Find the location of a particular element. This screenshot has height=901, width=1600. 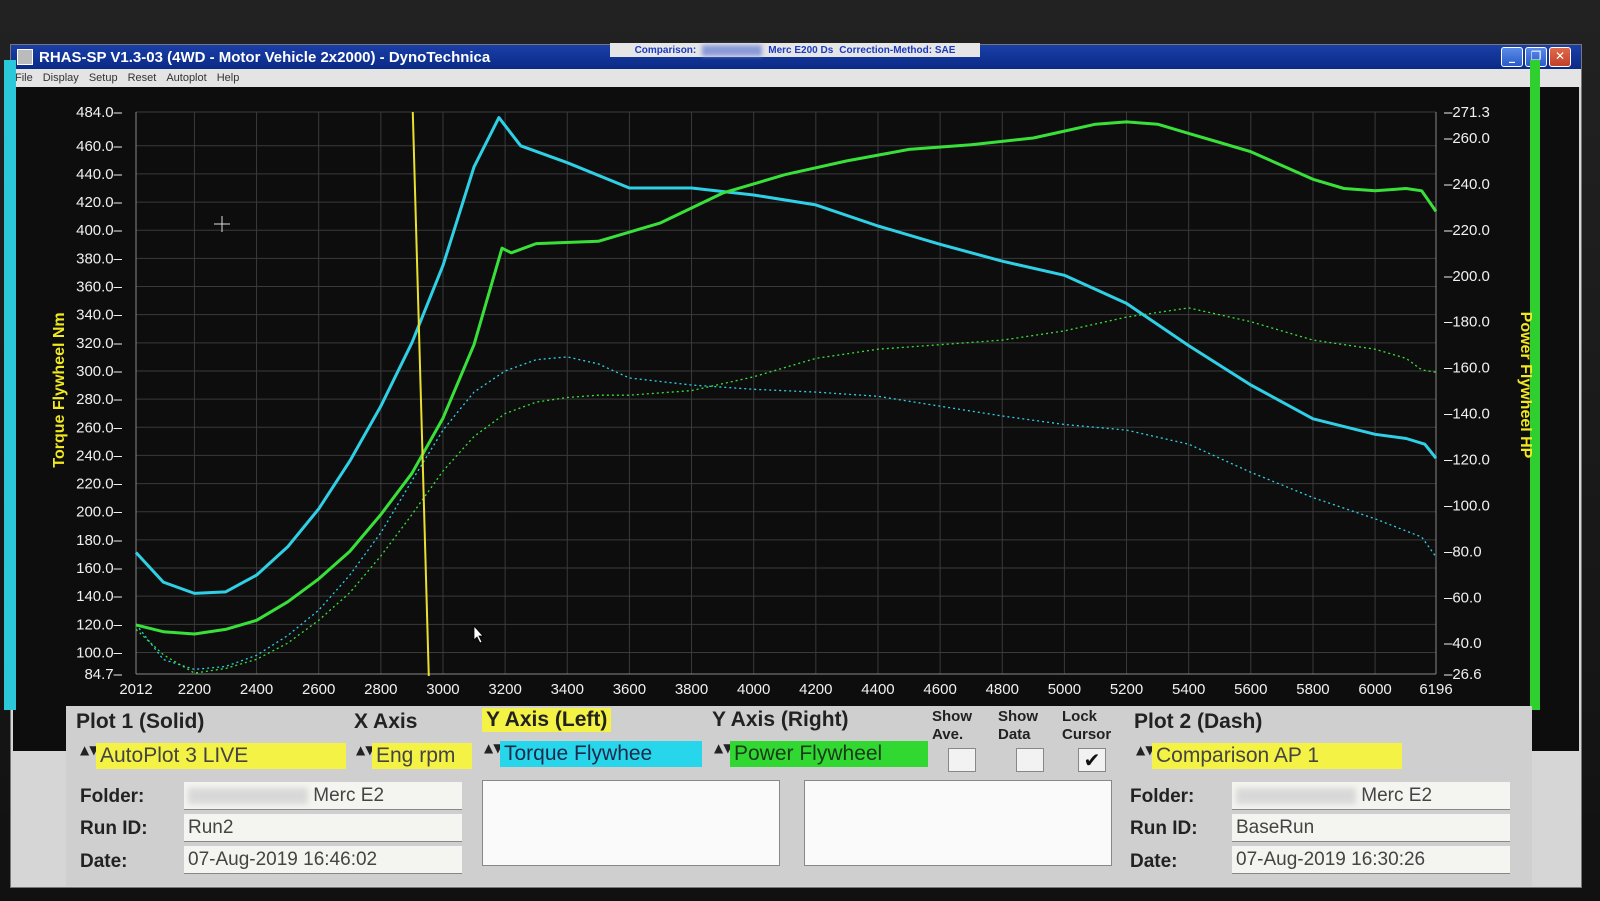

x-axis-spin-icon: ▲▼ is located at coordinates (365, 757).